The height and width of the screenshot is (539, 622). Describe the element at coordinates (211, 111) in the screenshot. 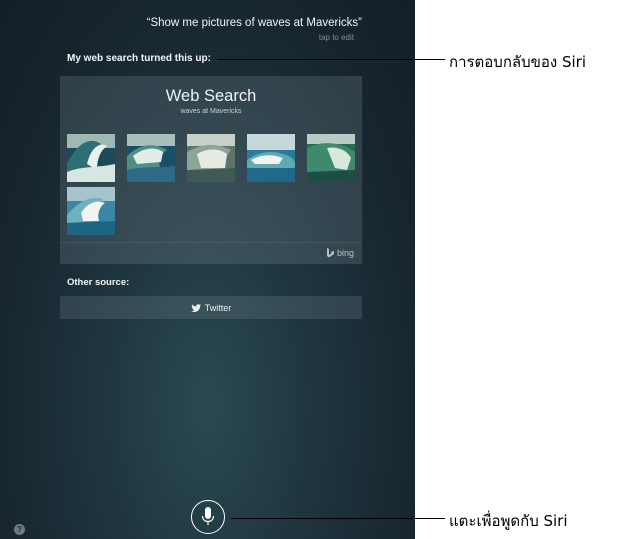

I see `web-search-query: waves at Mavericks` at that location.